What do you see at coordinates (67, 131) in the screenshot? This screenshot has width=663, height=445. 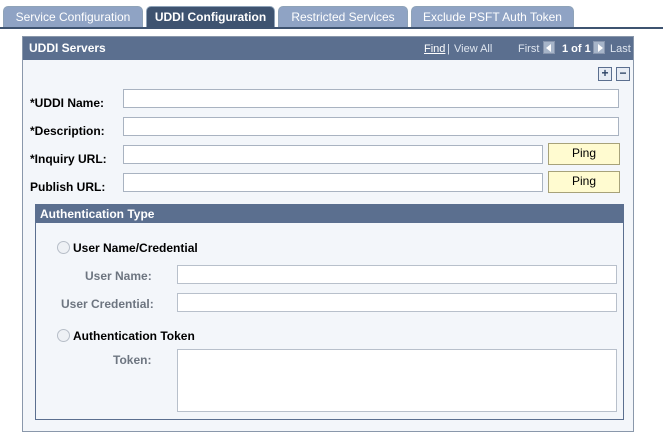 I see `description-label: *Description:` at bounding box center [67, 131].